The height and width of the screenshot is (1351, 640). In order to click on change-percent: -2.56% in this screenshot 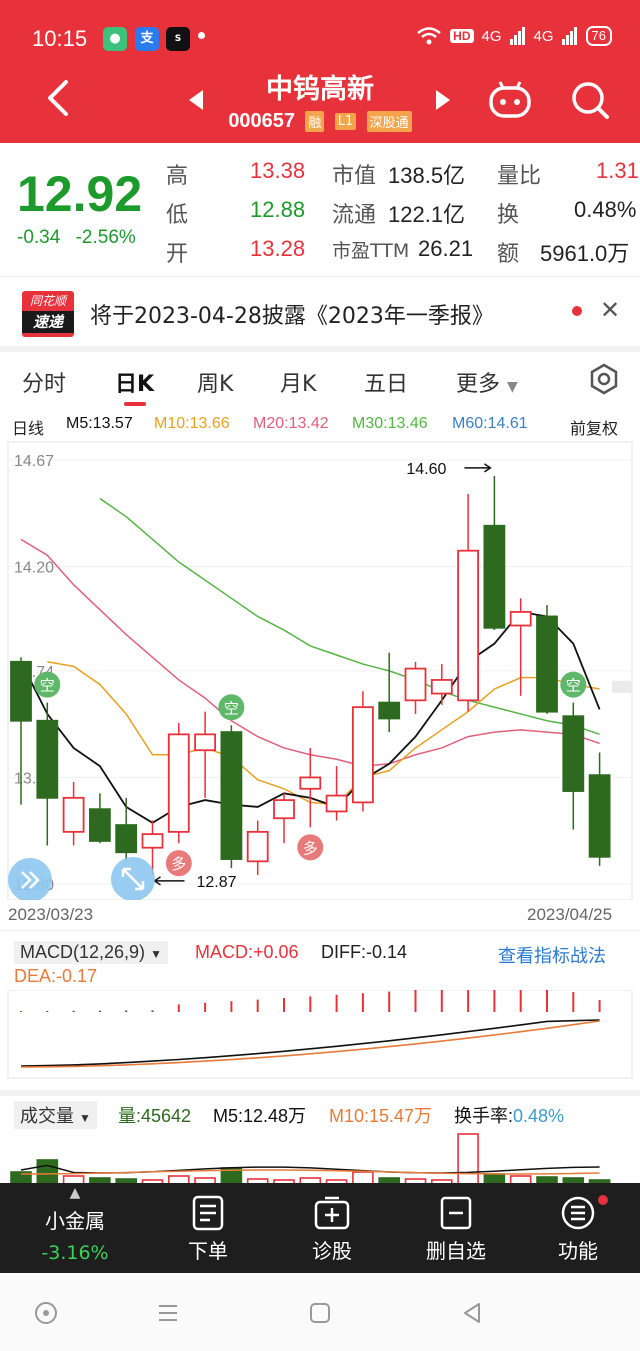, I will do `click(105, 237)`.